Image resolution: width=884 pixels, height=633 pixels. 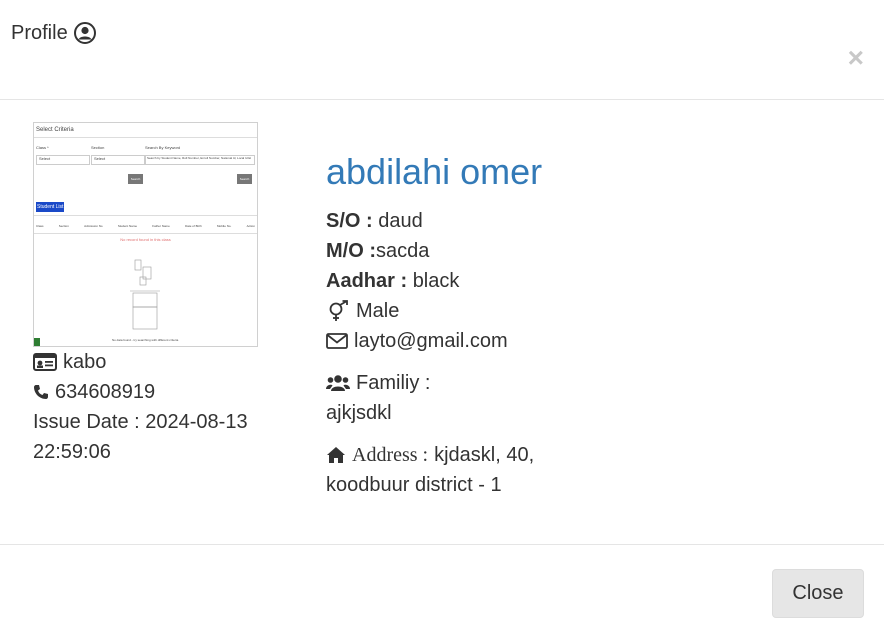 What do you see at coordinates (586, 221) in the screenshot?
I see `so-row: S/O : daud` at bounding box center [586, 221].